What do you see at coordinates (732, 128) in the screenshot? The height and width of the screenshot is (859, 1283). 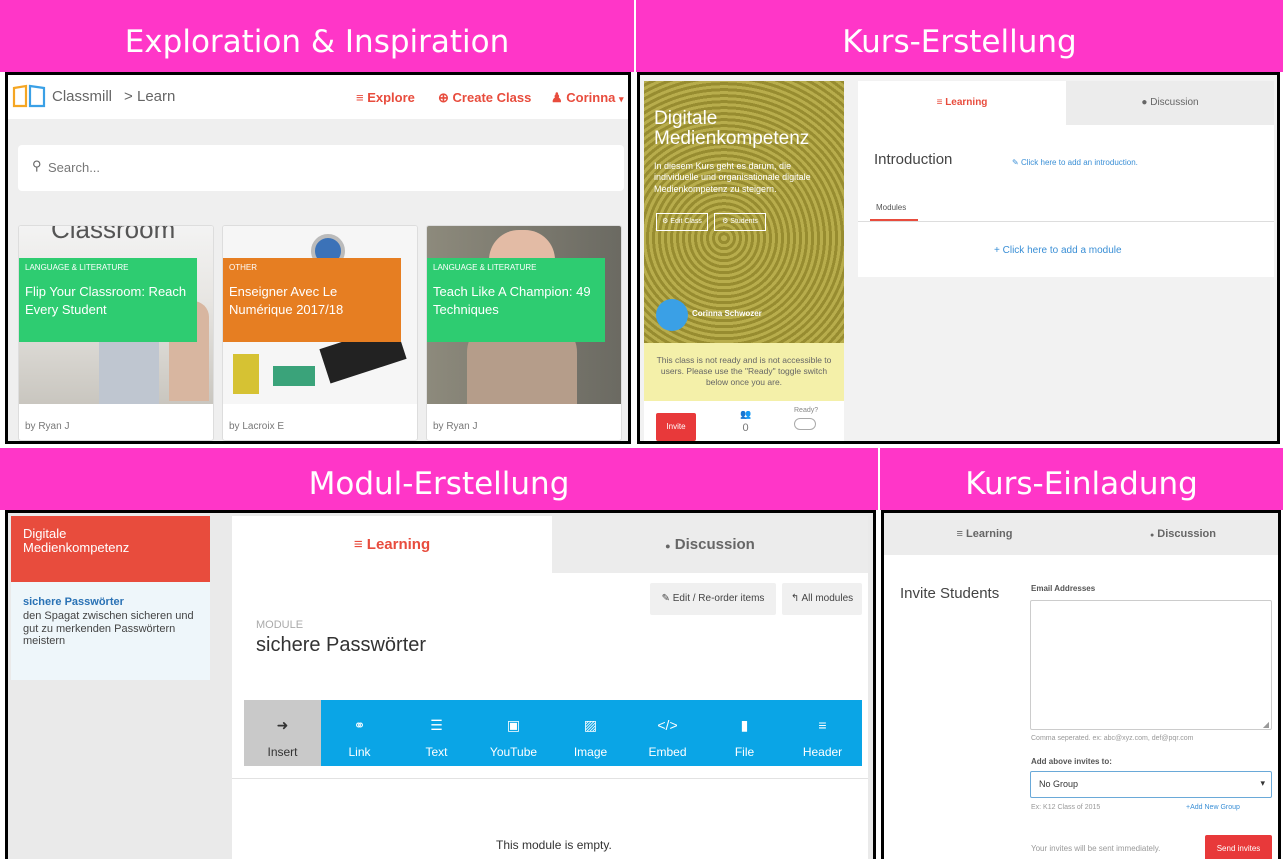 I see `course-title: Digitale Medienkompetenz` at bounding box center [732, 128].